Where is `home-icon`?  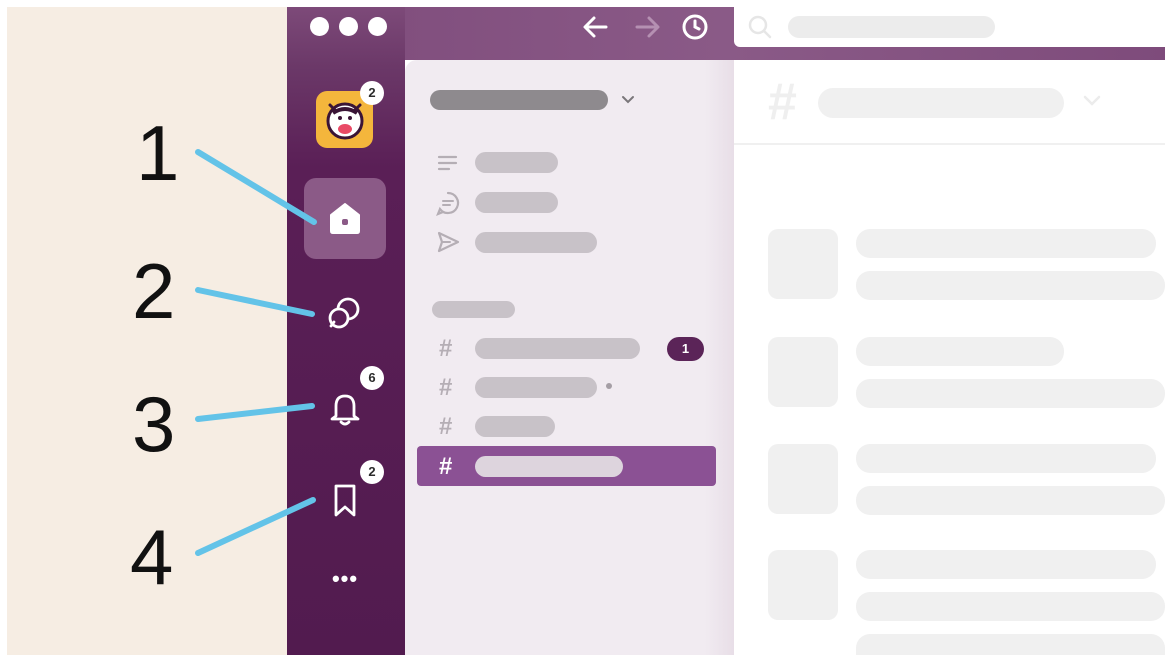 home-icon is located at coordinates (345, 218).